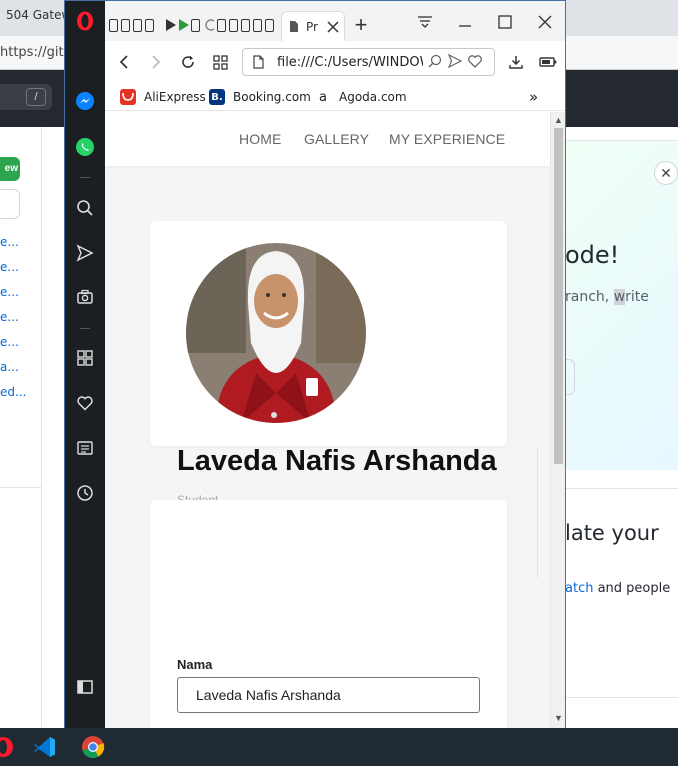 The image size is (678, 766). I want to click on bookmark-aliexpress: AliExpress, so click(163, 97).